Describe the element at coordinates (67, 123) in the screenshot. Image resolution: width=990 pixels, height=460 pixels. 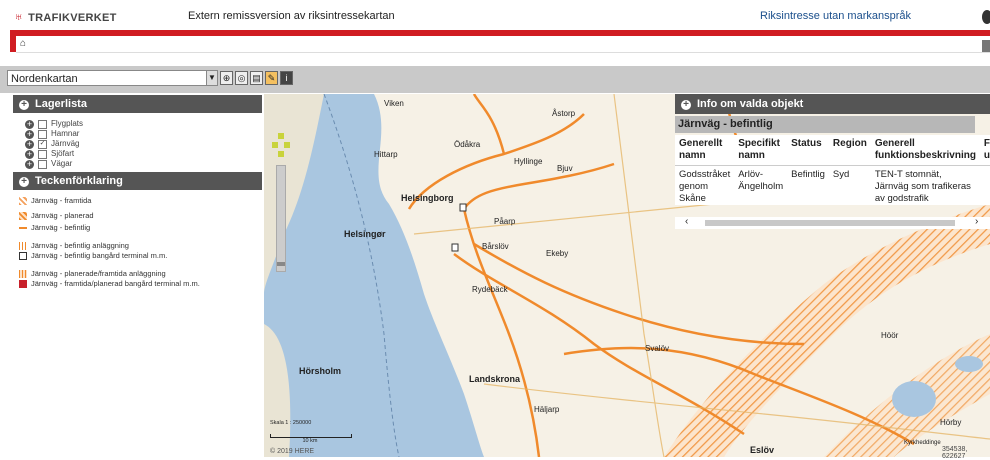
I see `layer-label: Flygplats` at that location.